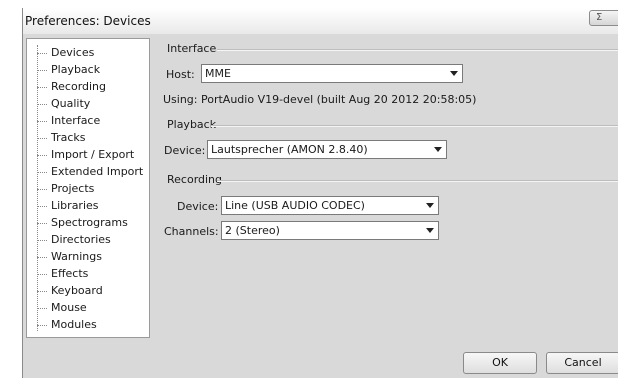 This screenshot has width=618, height=378. I want to click on tree-item-modules: Modules, so click(67, 325).